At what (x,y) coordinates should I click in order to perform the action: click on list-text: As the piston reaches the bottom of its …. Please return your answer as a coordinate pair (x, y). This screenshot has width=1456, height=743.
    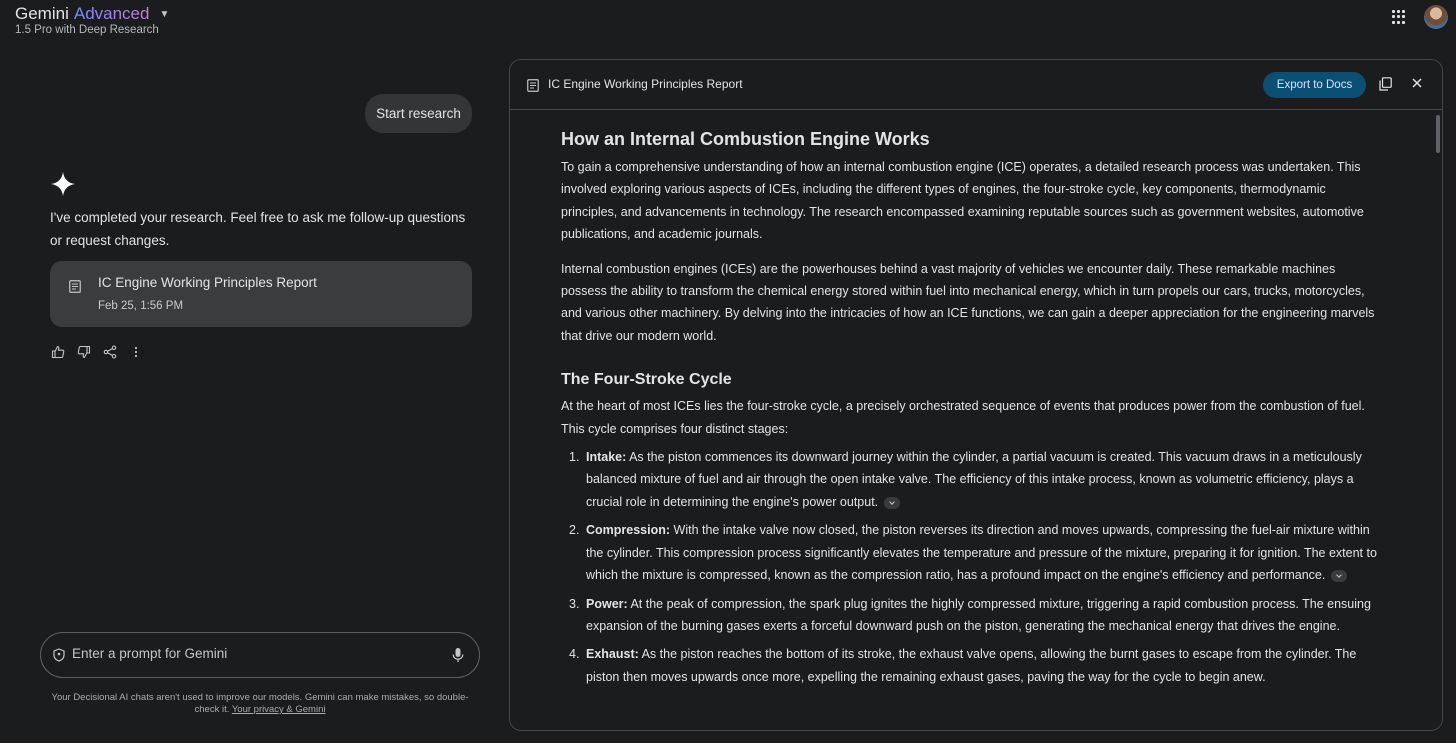
    Looking at the image, I should click on (971, 665).